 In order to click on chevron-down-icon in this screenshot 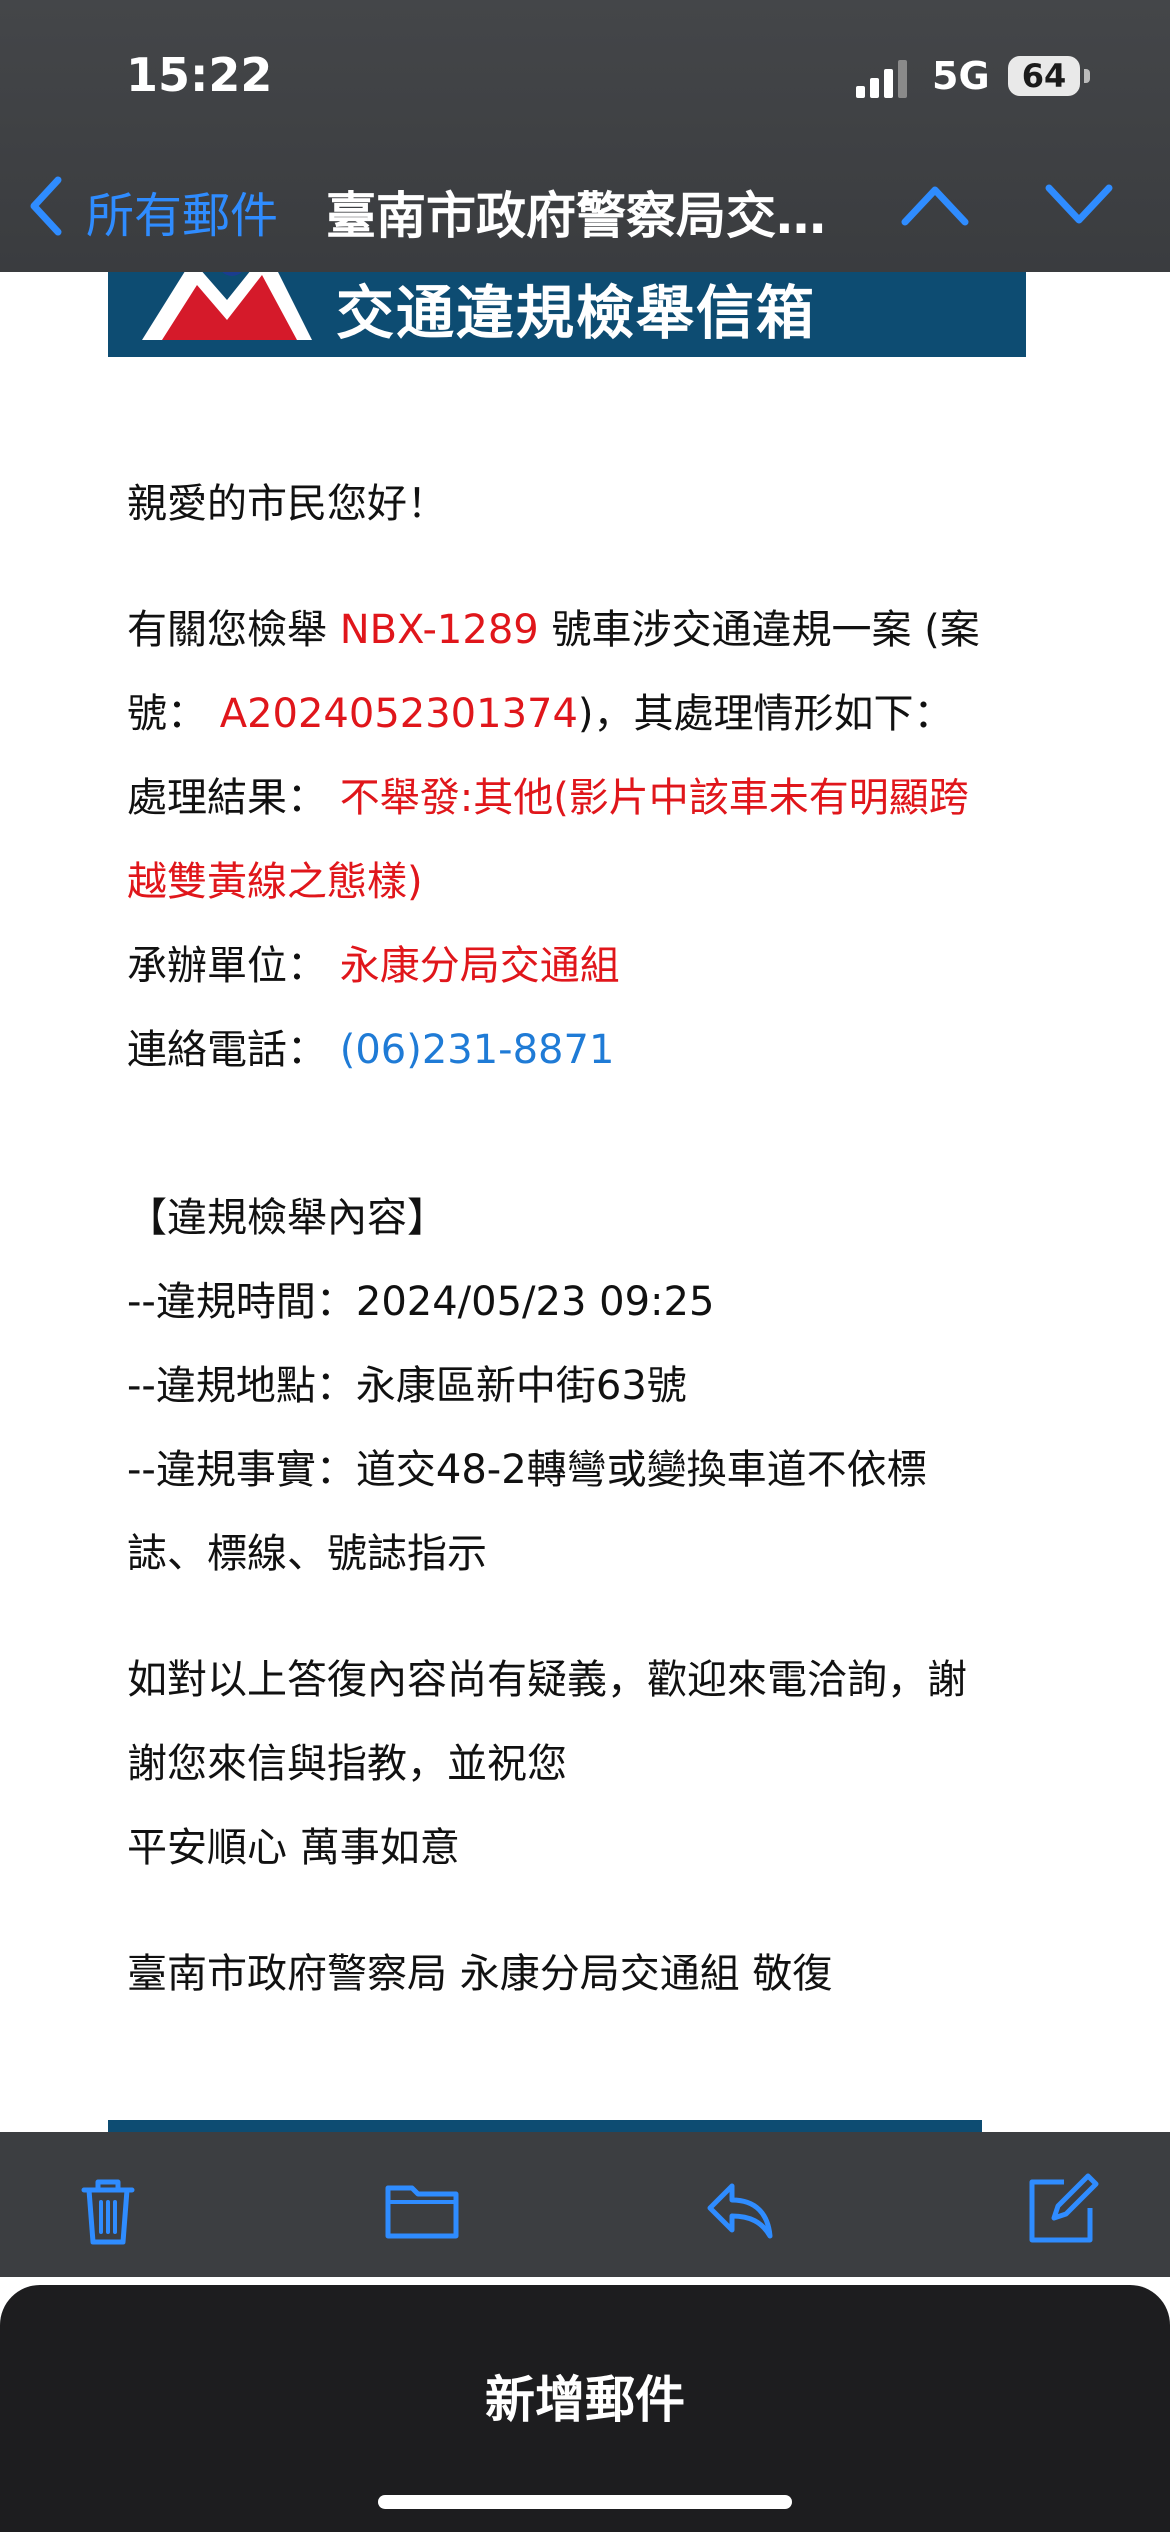, I will do `click(1079, 205)`.